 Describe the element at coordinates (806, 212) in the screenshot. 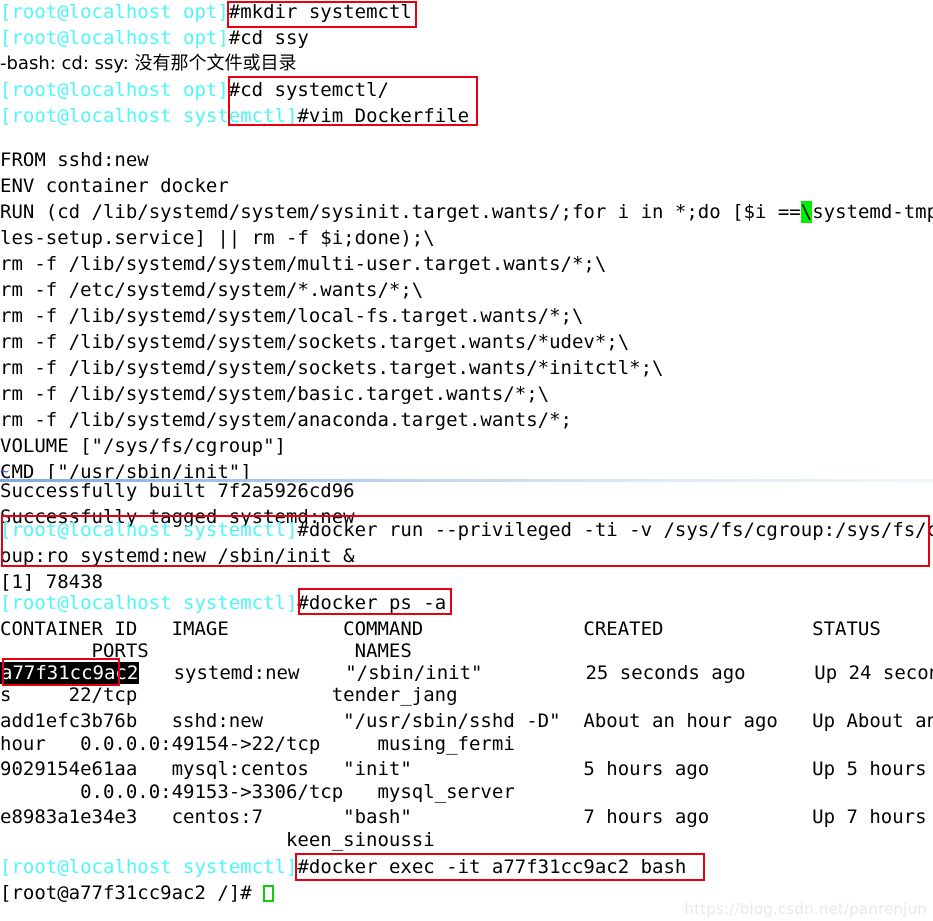

I see `highlighted-backslash: \` at that location.